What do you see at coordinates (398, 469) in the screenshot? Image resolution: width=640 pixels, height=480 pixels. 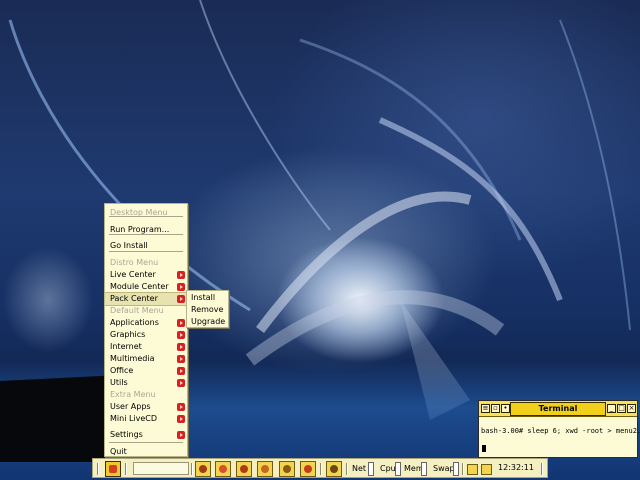 I see `cpu-meter` at bounding box center [398, 469].